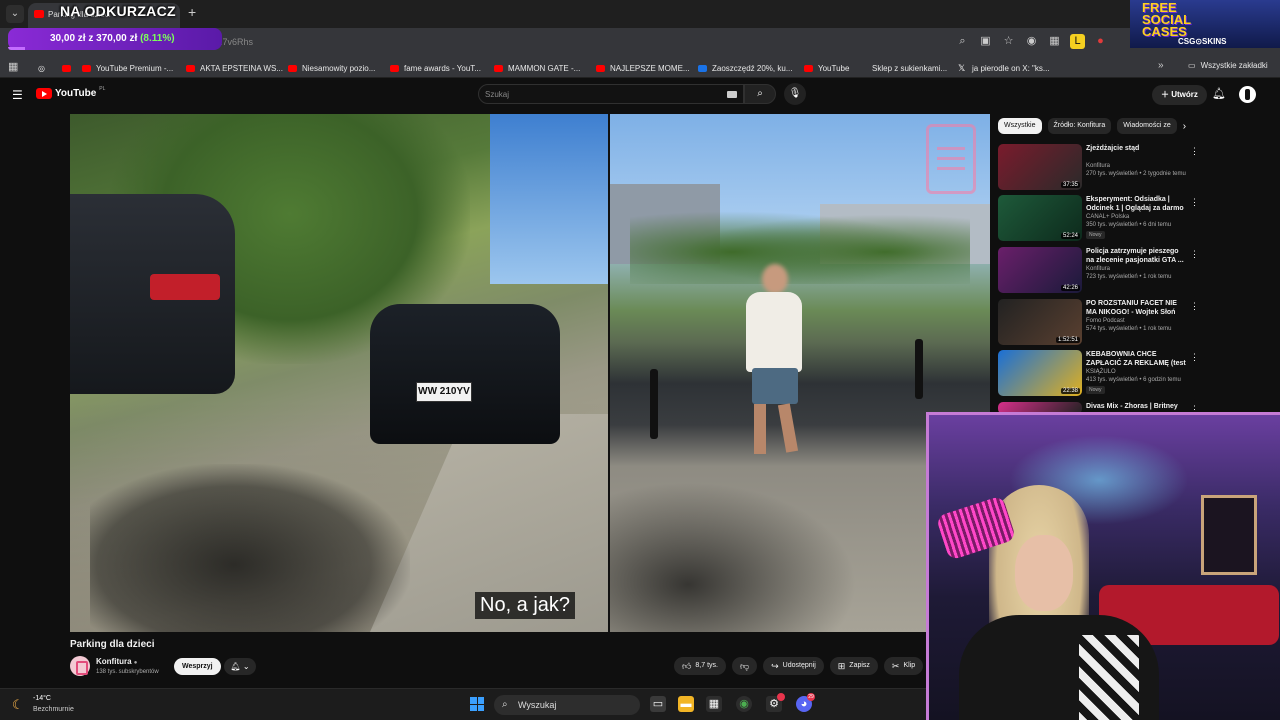 The height and width of the screenshot is (720, 1280). Describe the element at coordinates (1008, 41) in the screenshot. I see `bookmark-star-icon: ☆` at that location.